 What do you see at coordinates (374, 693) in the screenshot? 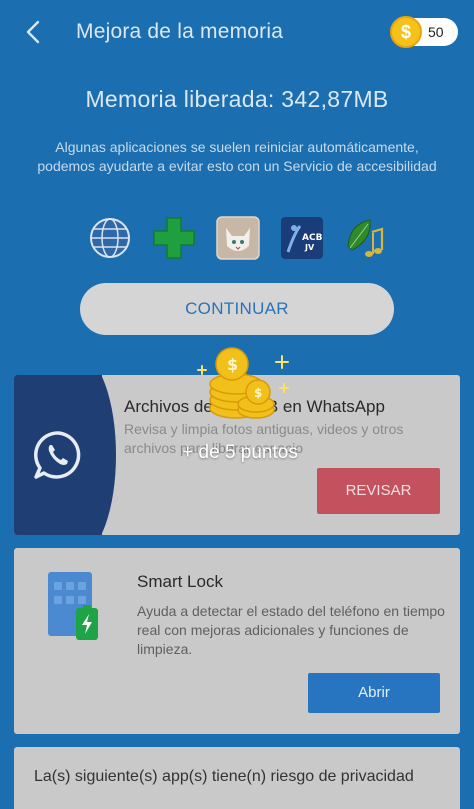
I see `open-button: Abrir` at bounding box center [374, 693].